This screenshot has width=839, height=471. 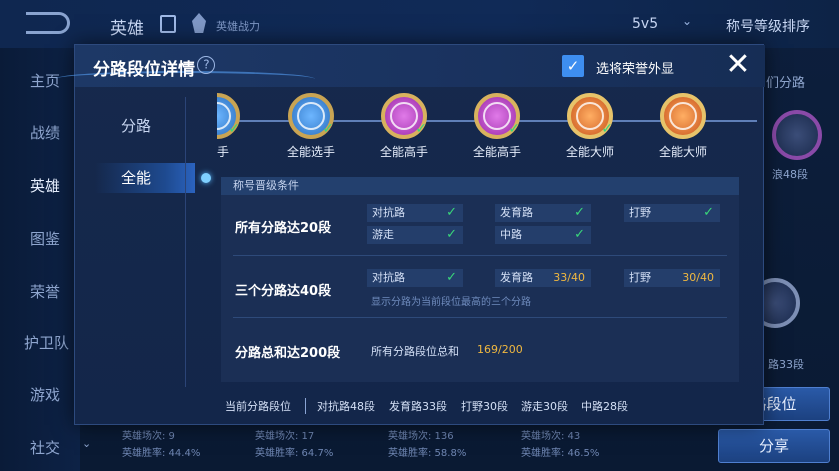 What do you see at coordinates (480, 186) in the screenshot?
I see `panel-heading: 称号晋级条件` at bounding box center [480, 186].